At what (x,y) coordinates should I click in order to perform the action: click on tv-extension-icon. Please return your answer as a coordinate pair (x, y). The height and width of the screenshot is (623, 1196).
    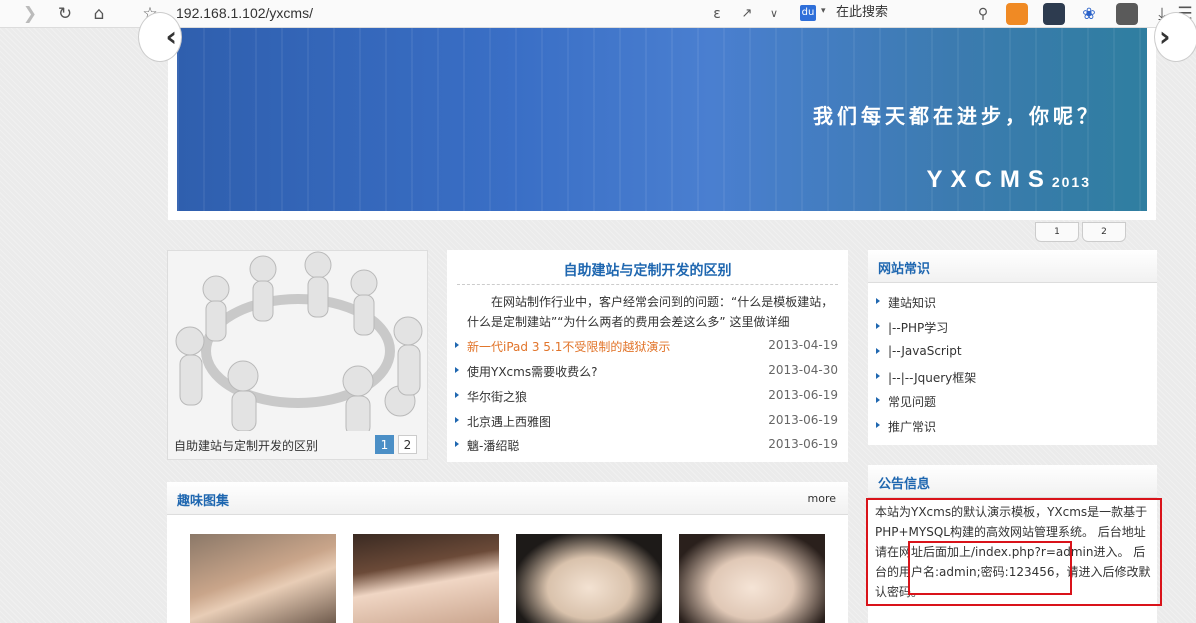
    Looking at the image, I should click on (1054, 14).